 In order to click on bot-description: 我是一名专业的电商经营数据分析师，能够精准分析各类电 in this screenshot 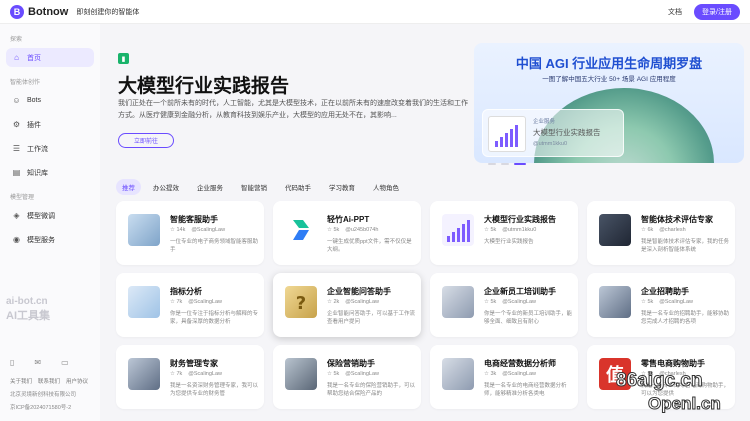, I will do `click(525, 390)`.